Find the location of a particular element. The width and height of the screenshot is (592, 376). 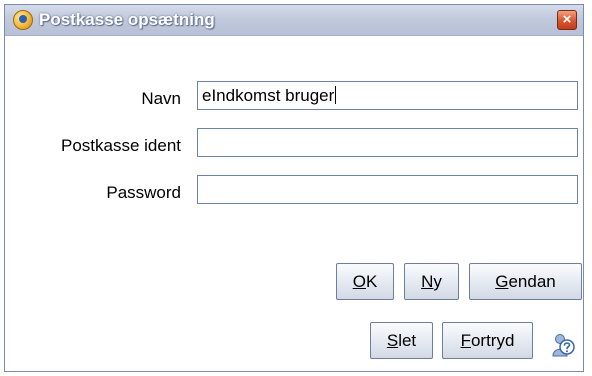

delete-label-rest: let is located at coordinates (407, 340).